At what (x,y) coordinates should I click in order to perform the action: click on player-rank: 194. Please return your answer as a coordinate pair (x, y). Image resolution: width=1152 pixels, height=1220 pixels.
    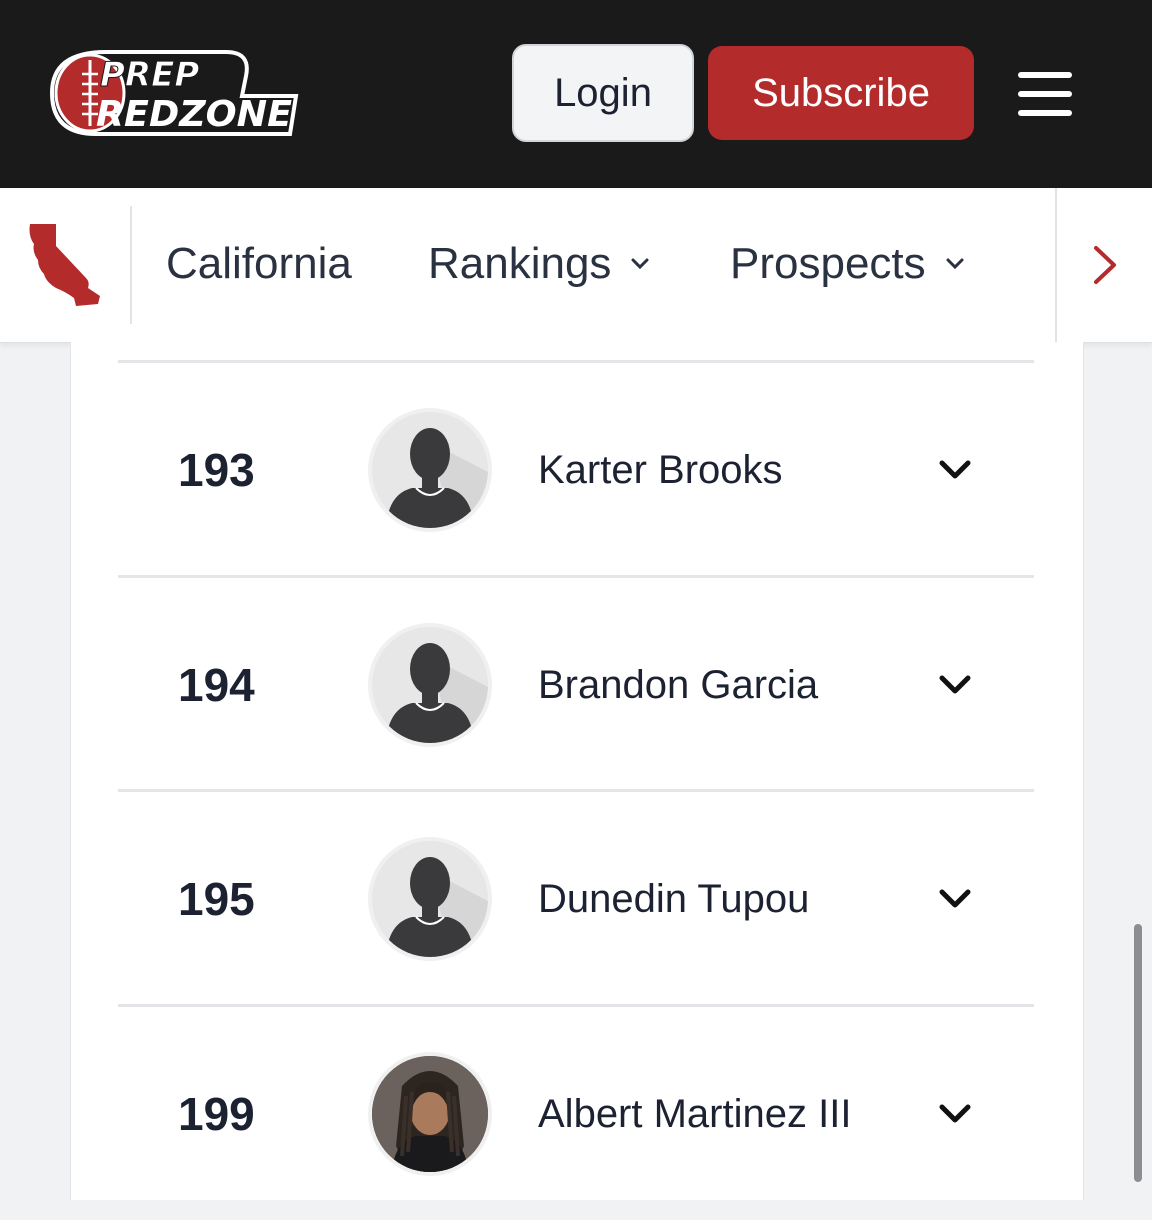
    Looking at the image, I should click on (216, 685).